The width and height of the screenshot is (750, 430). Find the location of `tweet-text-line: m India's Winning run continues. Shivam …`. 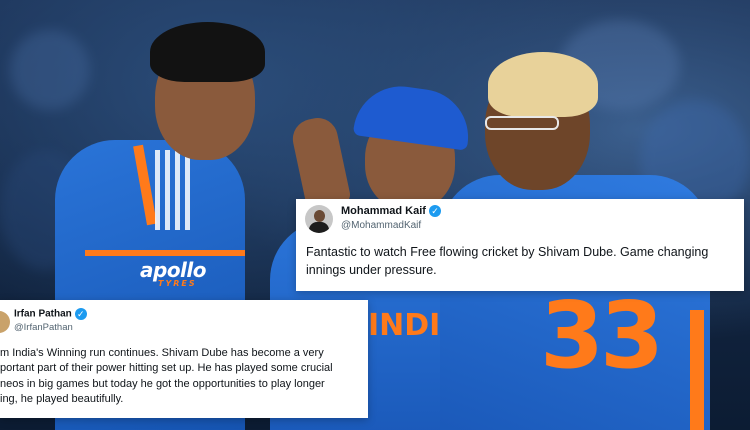

tweet-text-line: m India's Winning run continues. Shivam … is located at coordinates (162, 353).